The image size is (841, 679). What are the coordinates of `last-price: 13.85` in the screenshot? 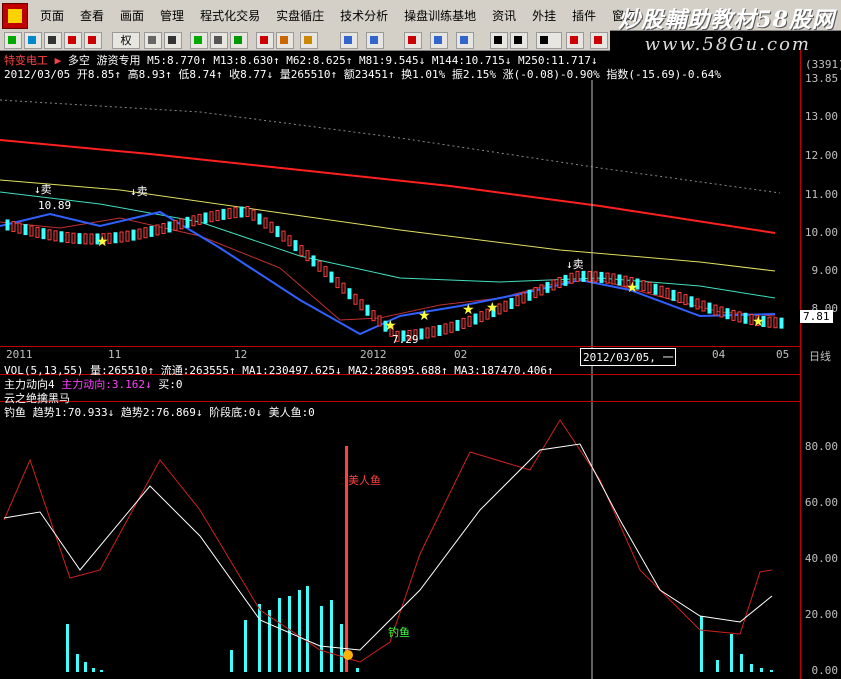 It's located at (822, 78).